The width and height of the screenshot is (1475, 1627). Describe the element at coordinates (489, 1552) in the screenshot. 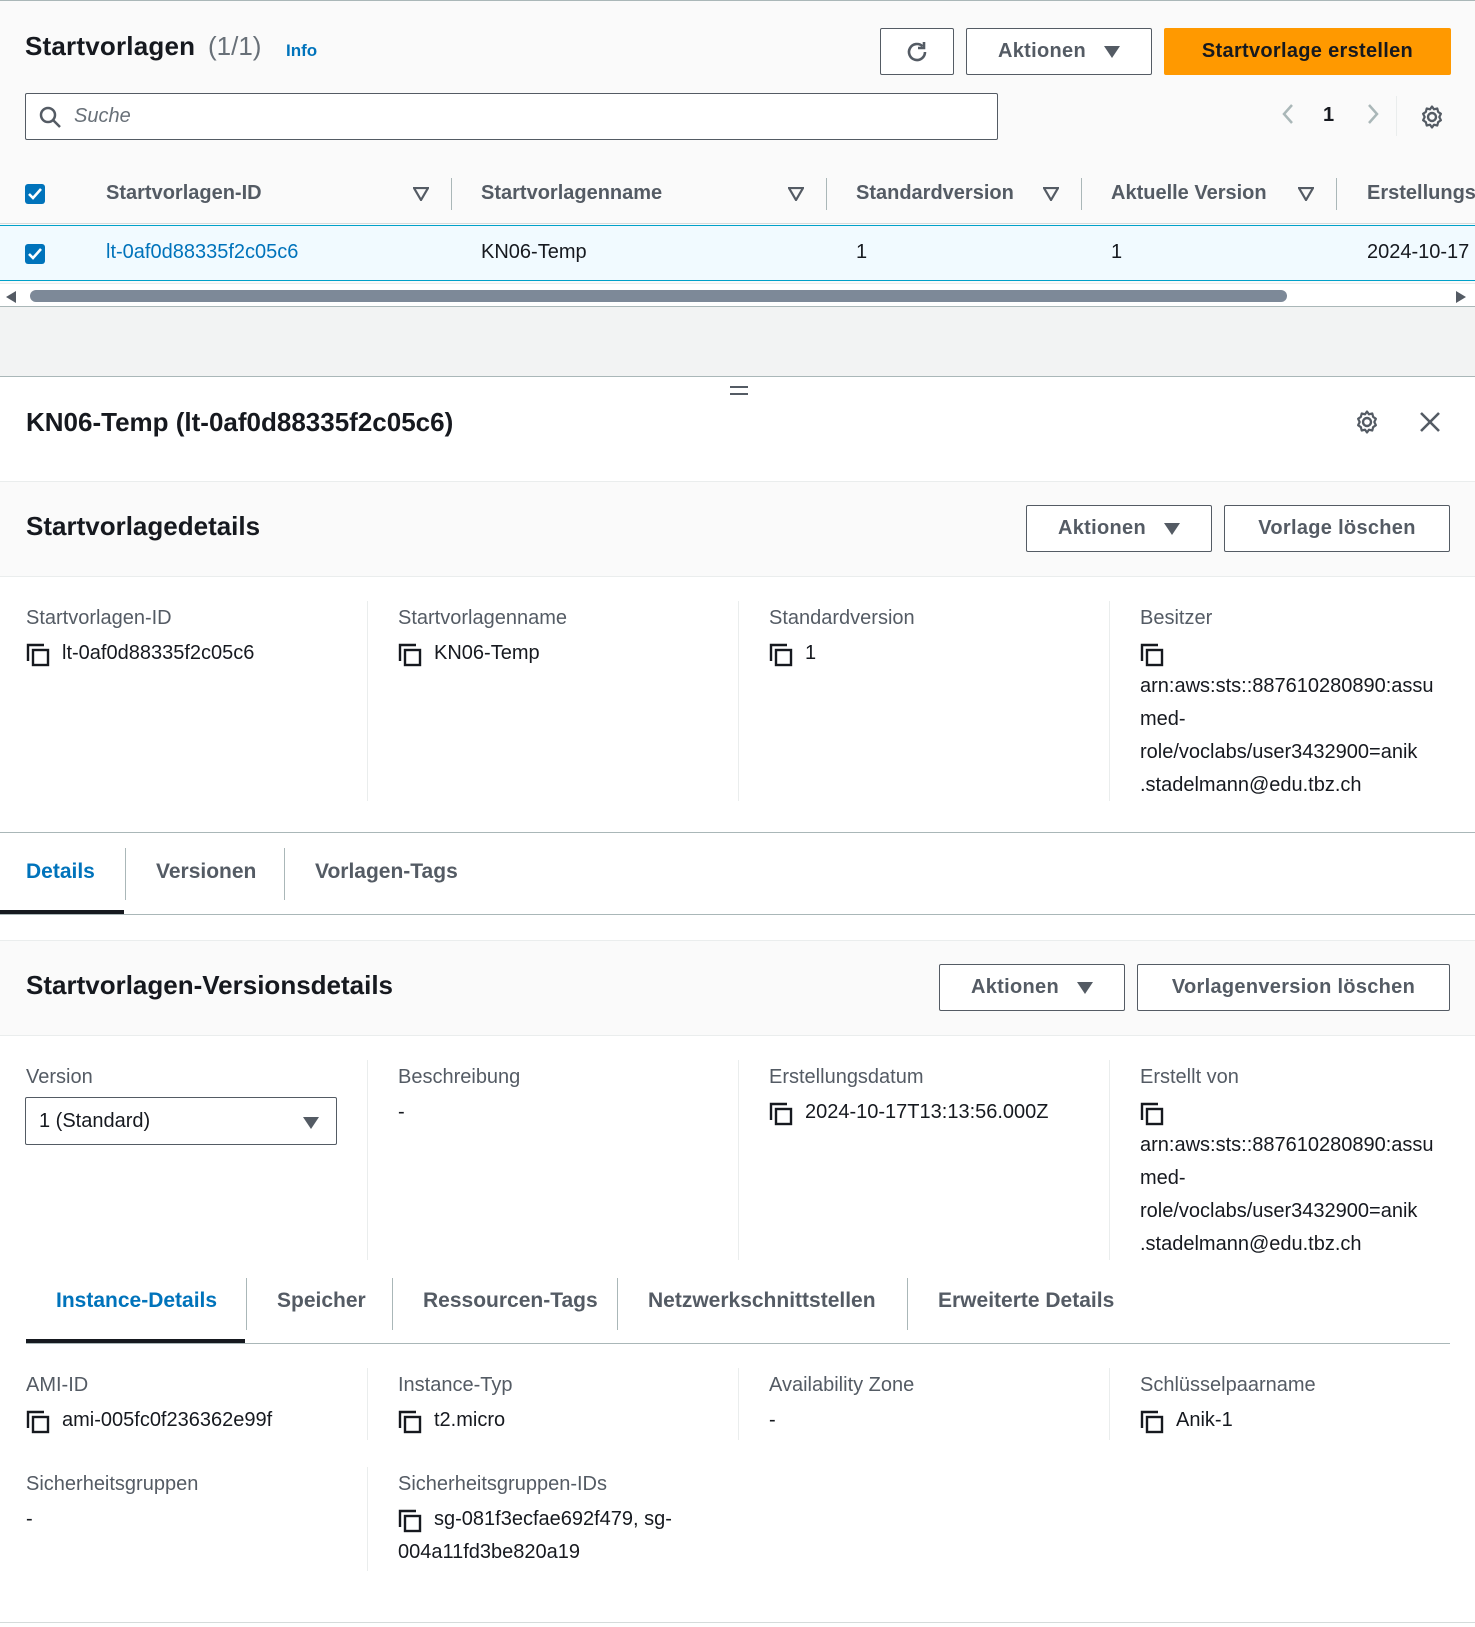

I see `field-value-security-group-ids-line: 004a11fd3be820a19` at that location.